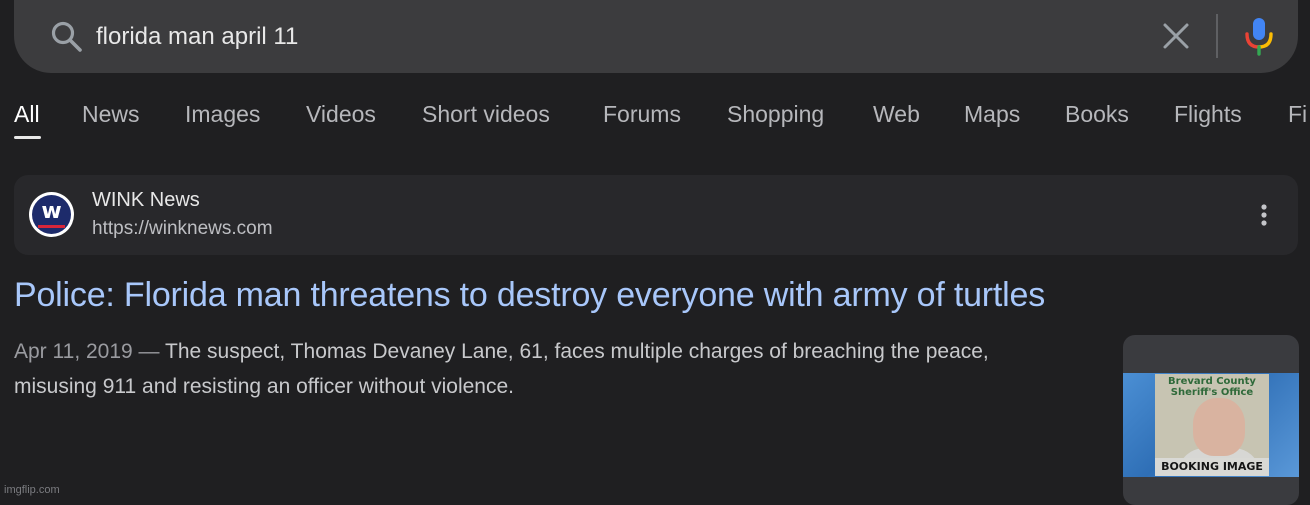 The height and width of the screenshot is (505, 1310). Describe the element at coordinates (642, 114) in the screenshot. I see `tab-forums: Forums` at that location.